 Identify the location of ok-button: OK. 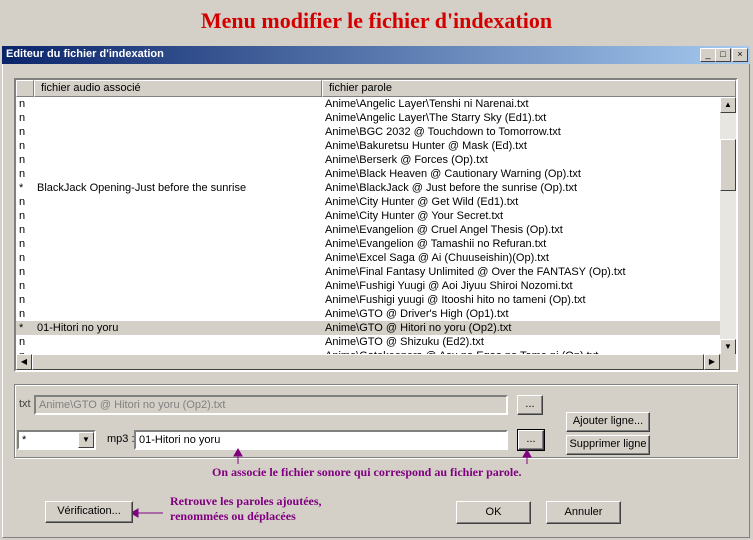
(493, 512).